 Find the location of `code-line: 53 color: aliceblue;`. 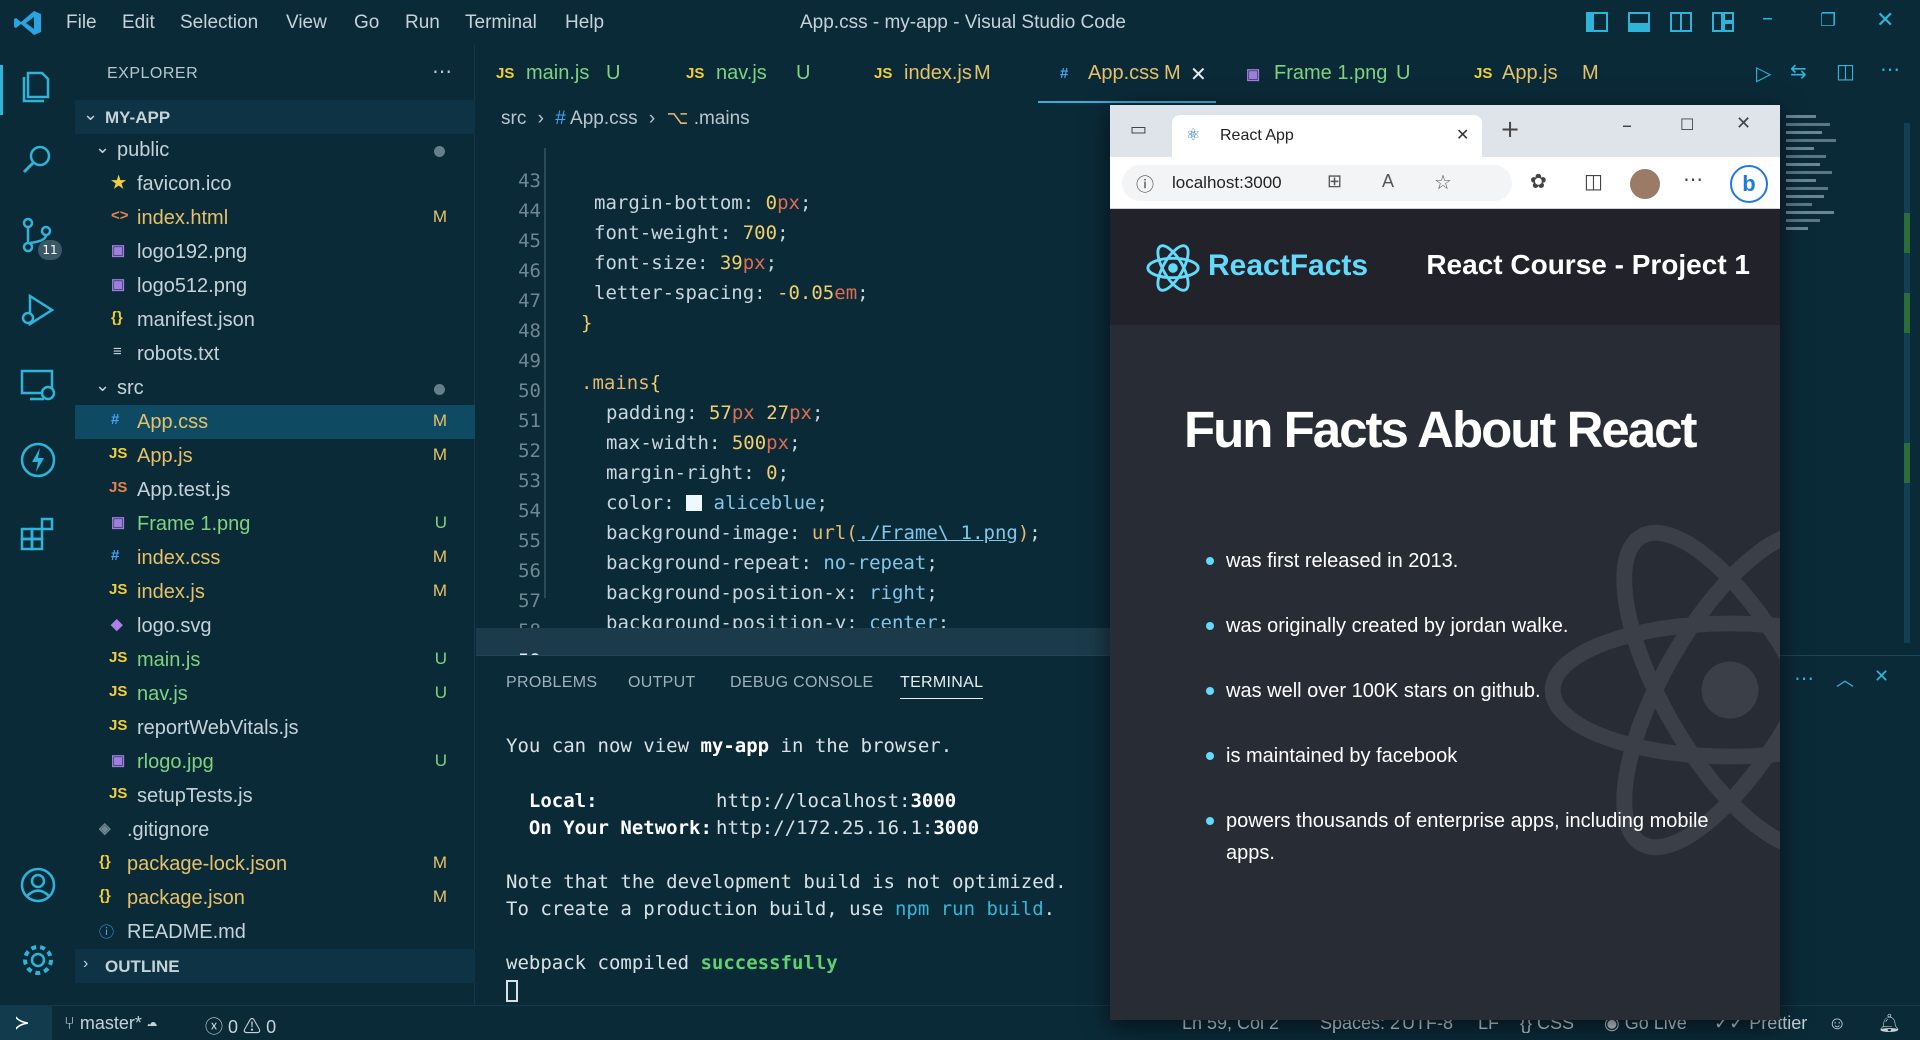

code-line: 53 color: aliceblue; is located at coordinates (796, 481).